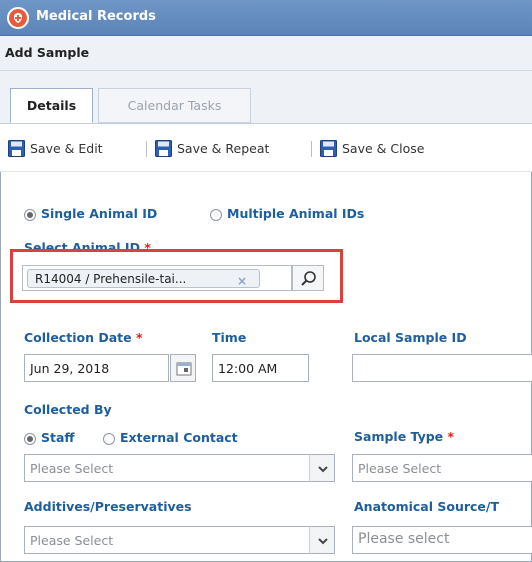 The image size is (532, 562). I want to click on save-edit-button: Save & Edit, so click(55, 148).